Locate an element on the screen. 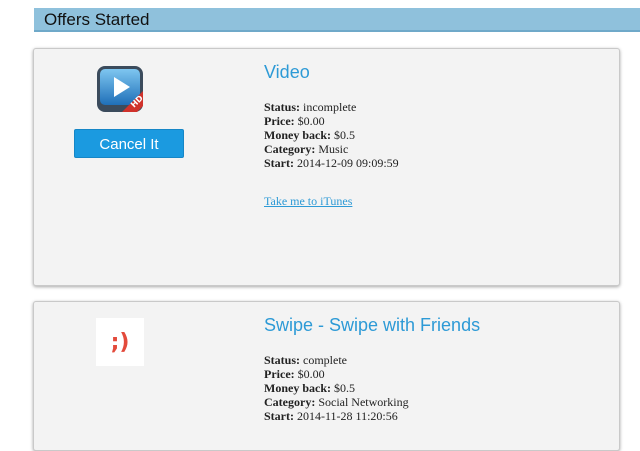 The width and height of the screenshot is (640, 451). offer-title: Swipe - Swipe with Friends is located at coordinates (372, 325).